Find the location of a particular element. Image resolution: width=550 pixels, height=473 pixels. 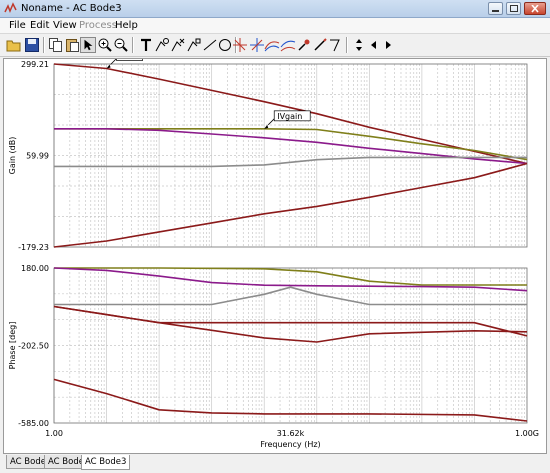

angle-icon is located at coordinates (336, 45).